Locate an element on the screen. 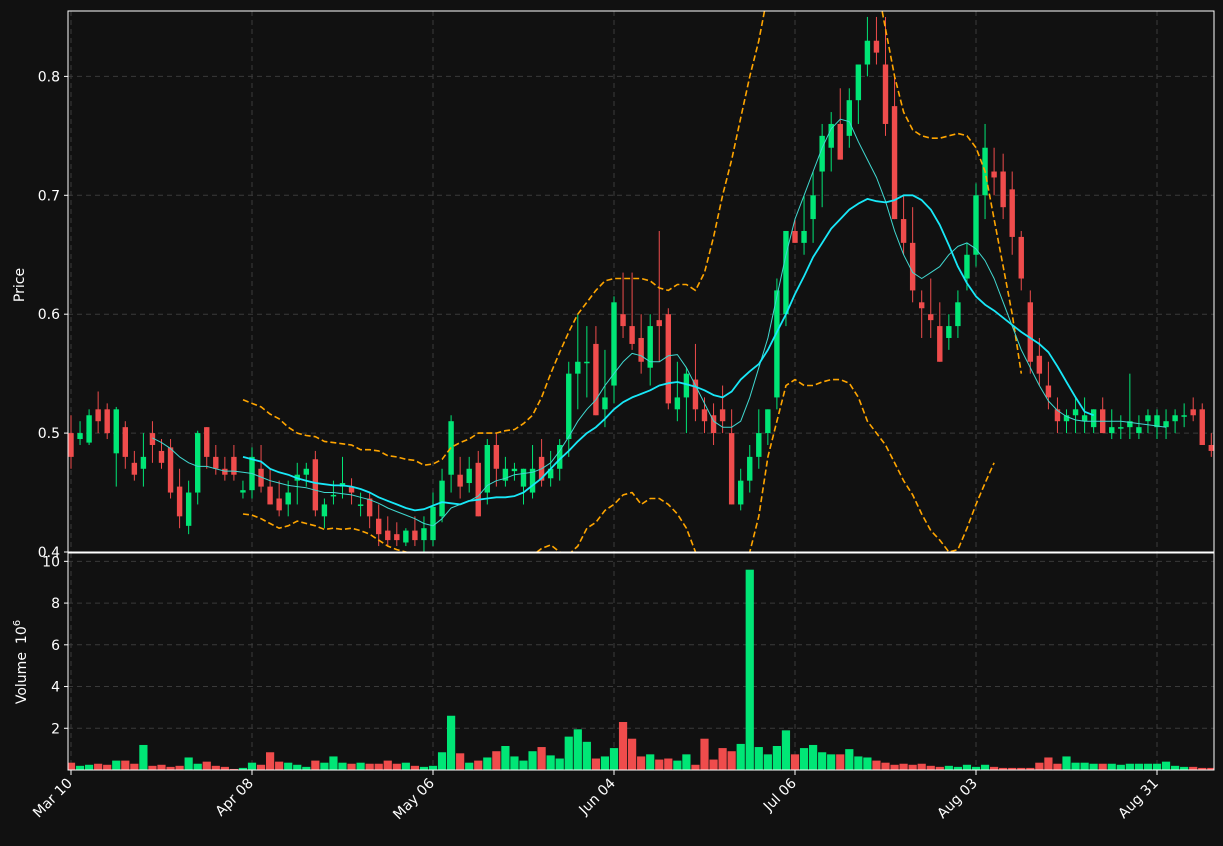  volume-axis-label: Volume 106 is located at coordinates (21, 662).